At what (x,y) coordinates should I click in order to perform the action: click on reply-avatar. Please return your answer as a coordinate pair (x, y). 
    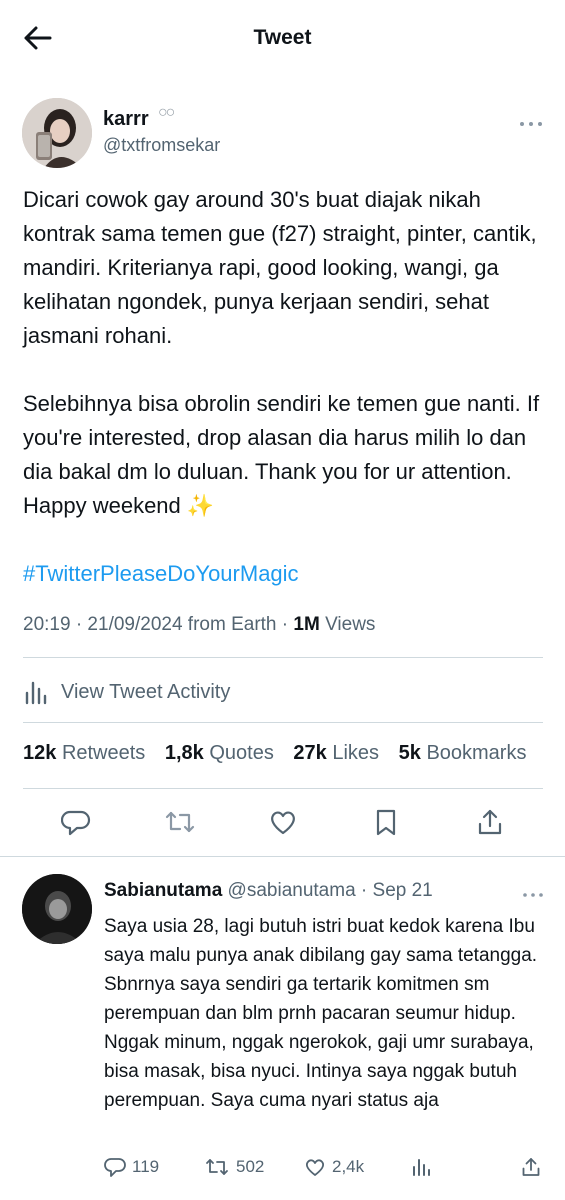
    Looking at the image, I should click on (57, 909).